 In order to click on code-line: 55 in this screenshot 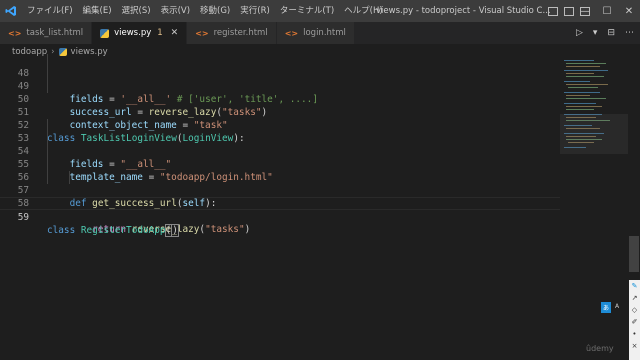, I will do `click(280, 157)`.